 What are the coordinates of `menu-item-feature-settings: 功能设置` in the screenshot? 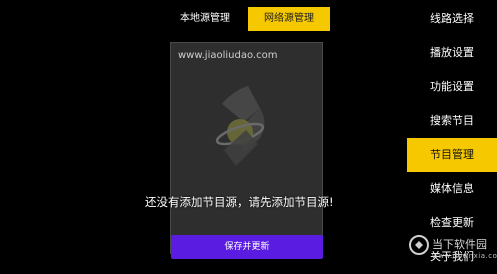 It's located at (452, 87).